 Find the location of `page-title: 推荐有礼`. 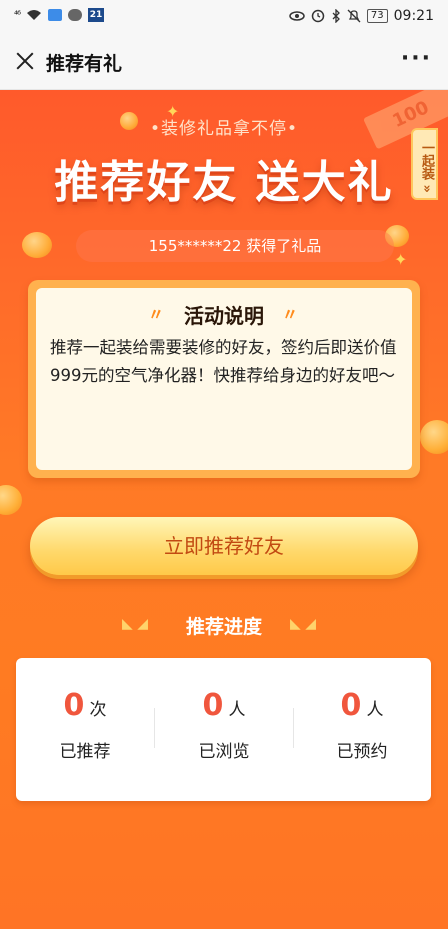

page-title: 推荐有礼 is located at coordinates (84, 64).